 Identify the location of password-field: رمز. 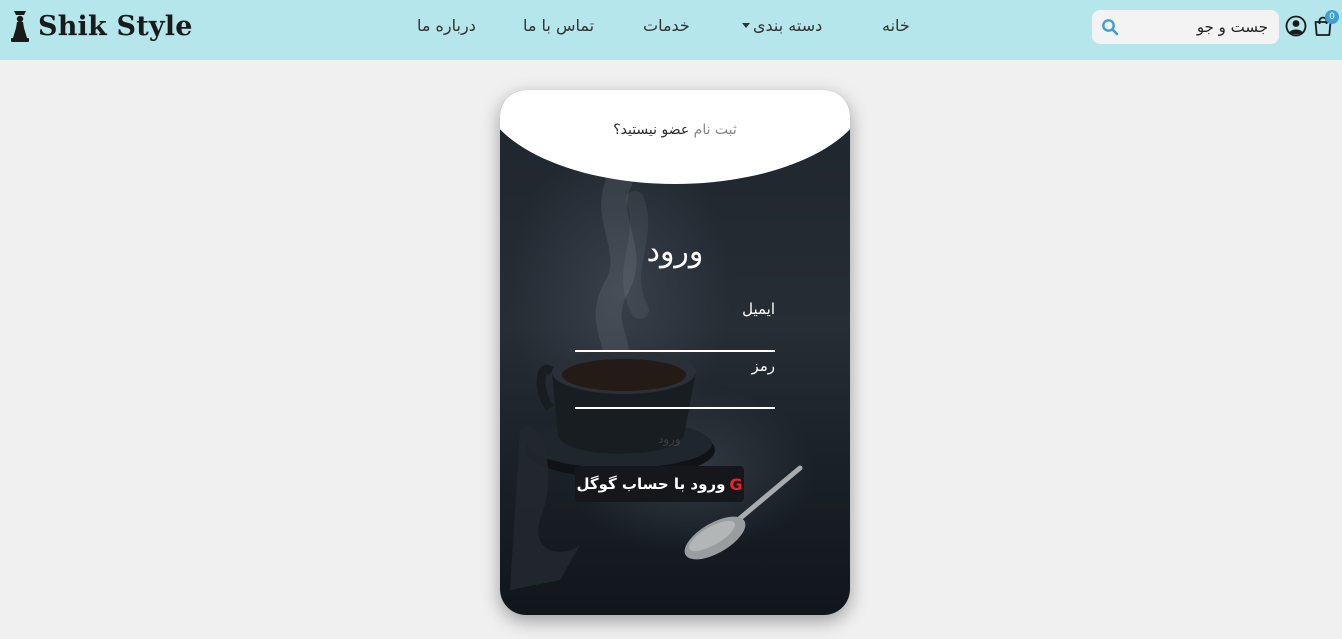
(675, 383).